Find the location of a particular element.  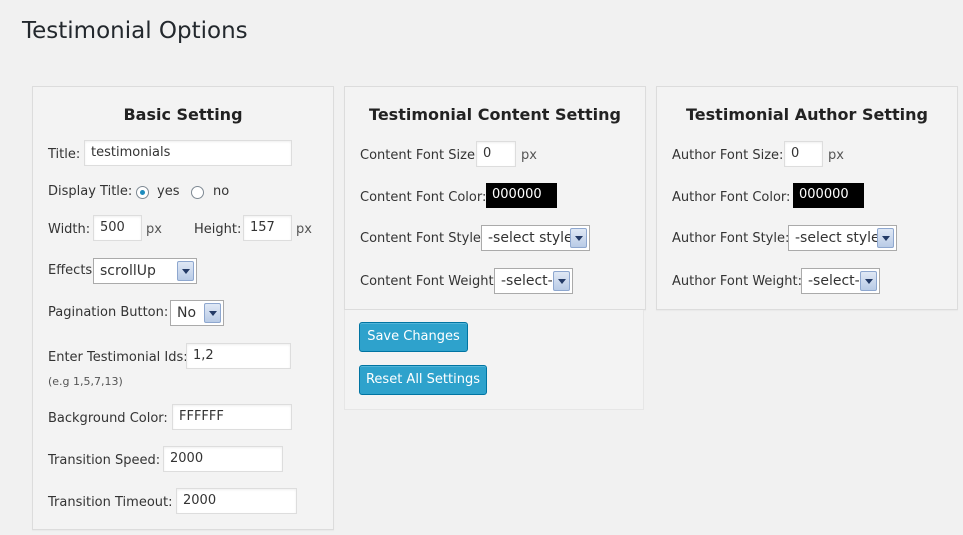

effects-select: scrollUp is located at coordinates (145, 271).